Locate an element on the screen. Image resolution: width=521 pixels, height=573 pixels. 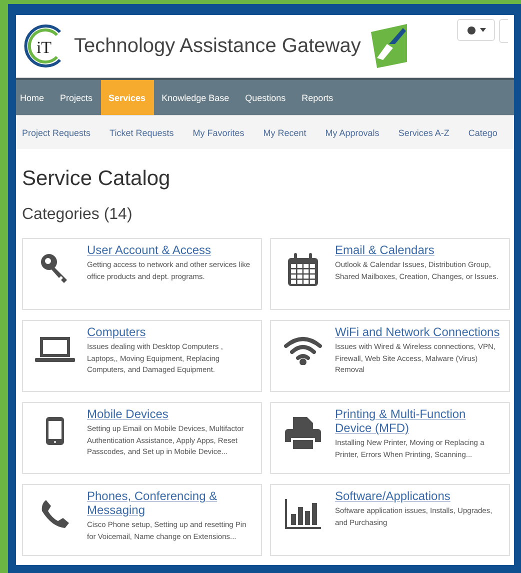
subnav-link: Catego is located at coordinates (482, 133).